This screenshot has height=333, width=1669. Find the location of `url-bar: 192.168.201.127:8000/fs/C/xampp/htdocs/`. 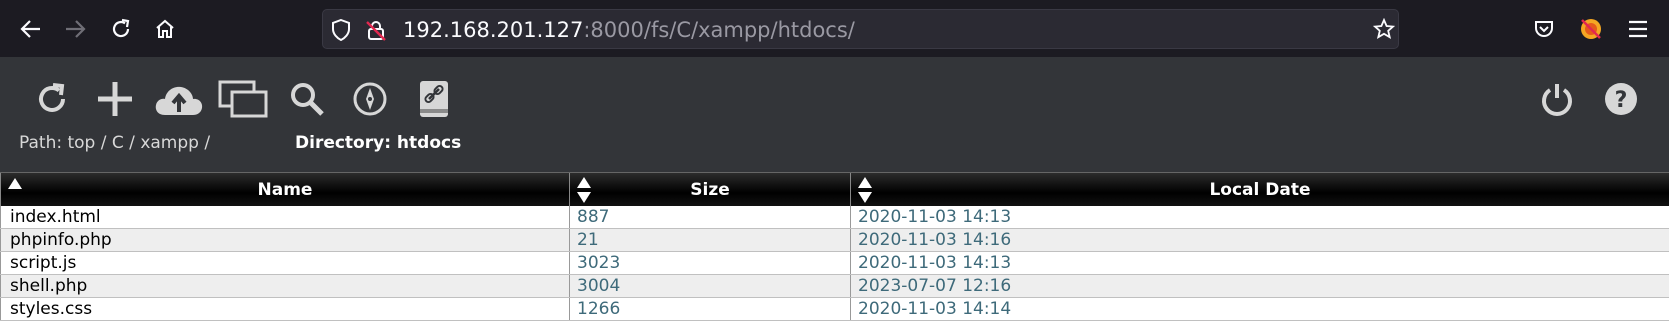

url-bar: 192.168.201.127:8000/fs/C/xampp/htdocs/ is located at coordinates (860, 29).